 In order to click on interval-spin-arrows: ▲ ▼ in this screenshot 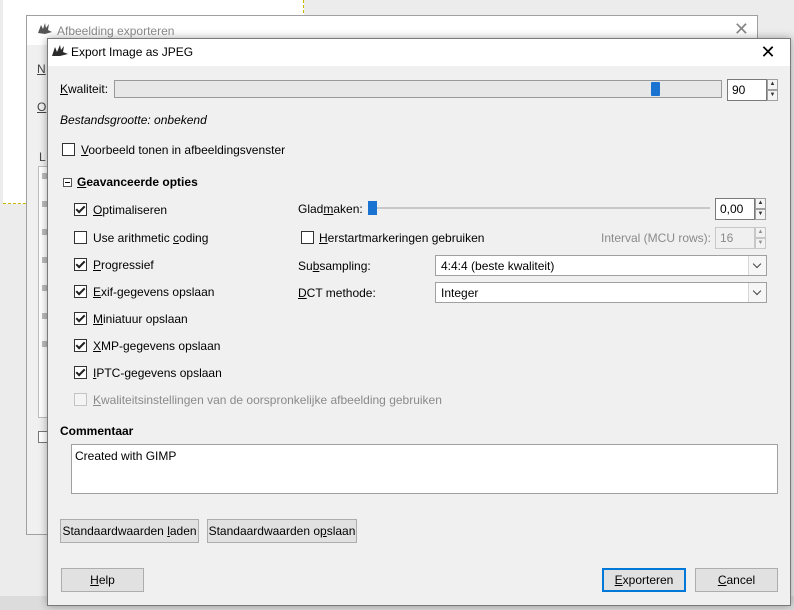, I will do `click(760, 238)`.